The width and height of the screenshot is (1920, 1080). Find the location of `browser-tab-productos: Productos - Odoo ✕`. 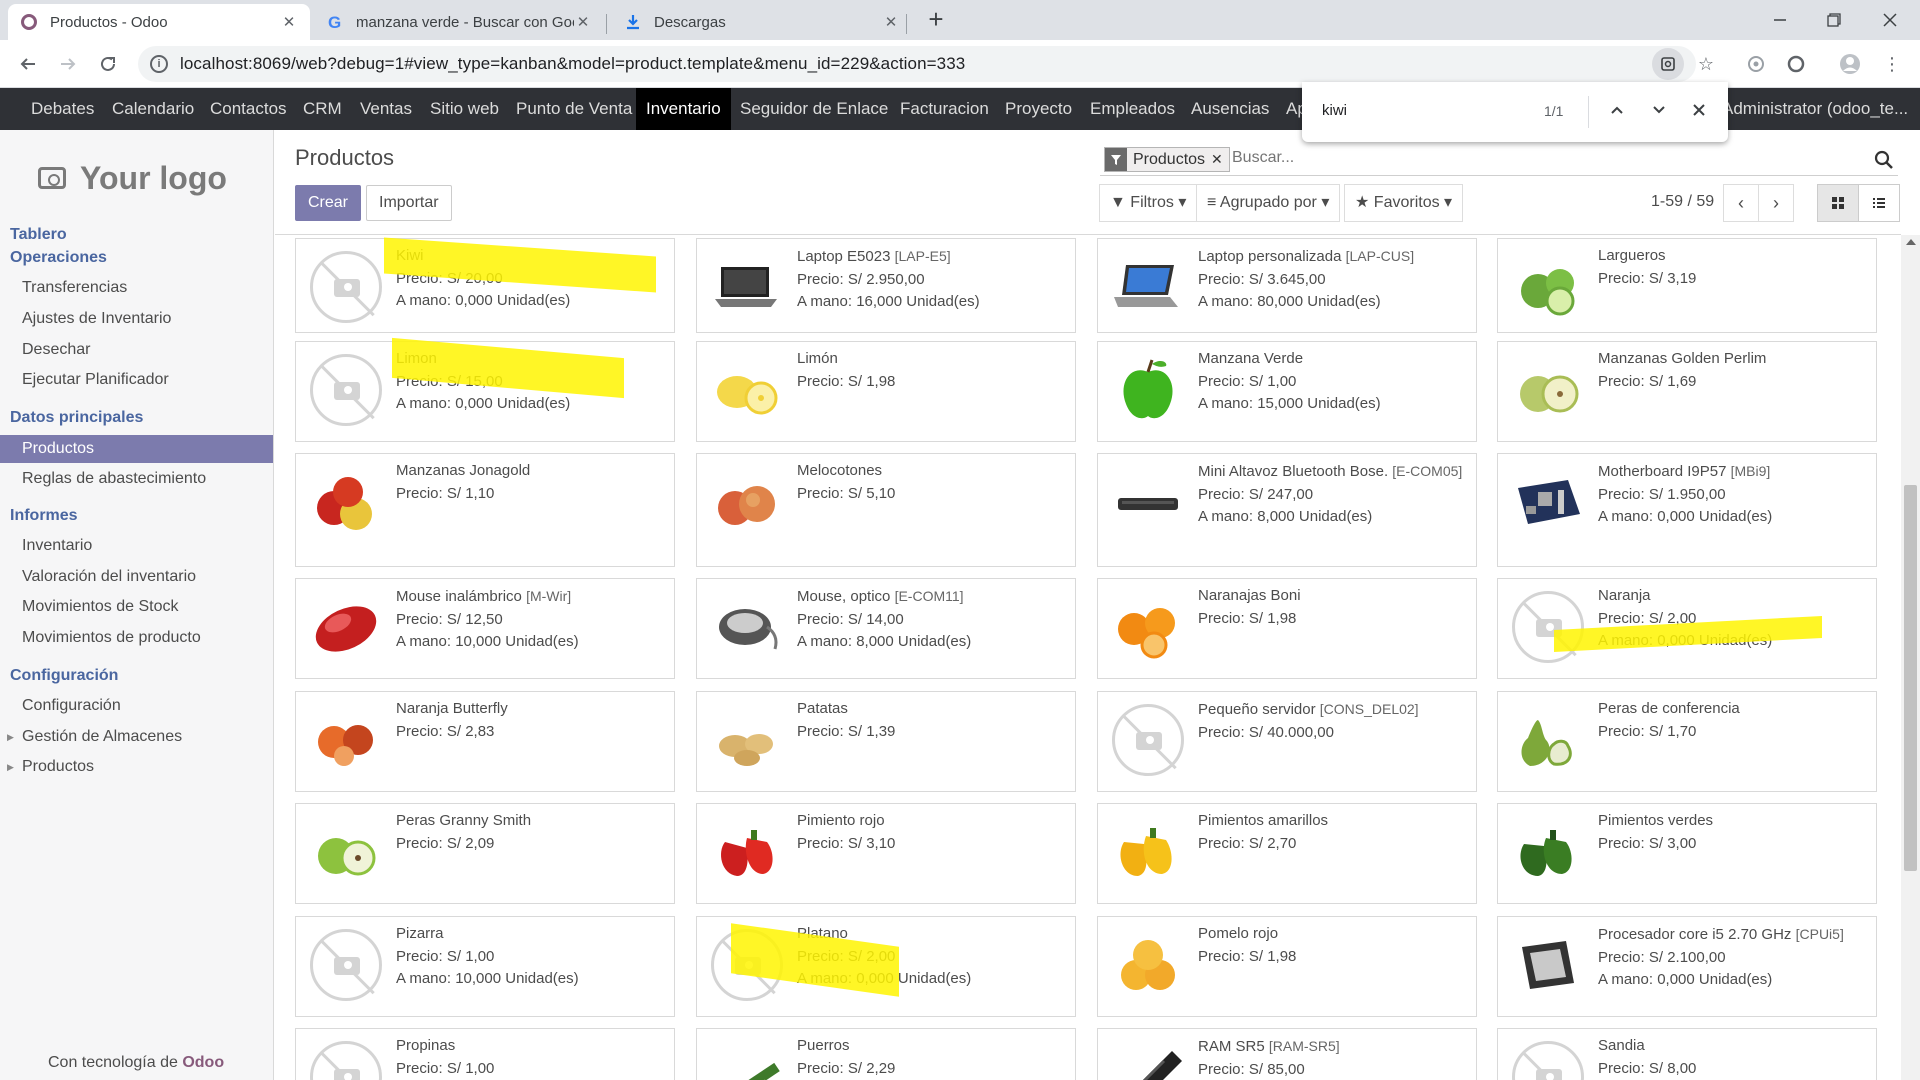

browser-tab-productos: Productos - Odoo ✕ is located at coordinates (159, 22).